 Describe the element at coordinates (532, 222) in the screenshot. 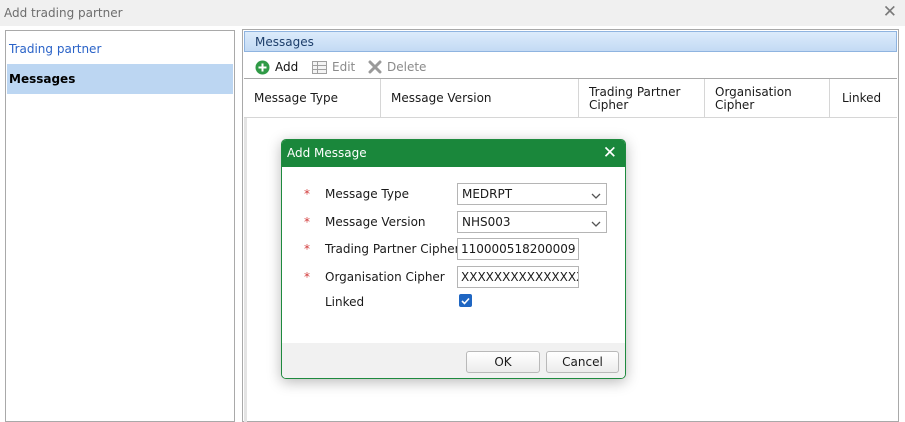

I see `message-version-select: NHS003` at that location.